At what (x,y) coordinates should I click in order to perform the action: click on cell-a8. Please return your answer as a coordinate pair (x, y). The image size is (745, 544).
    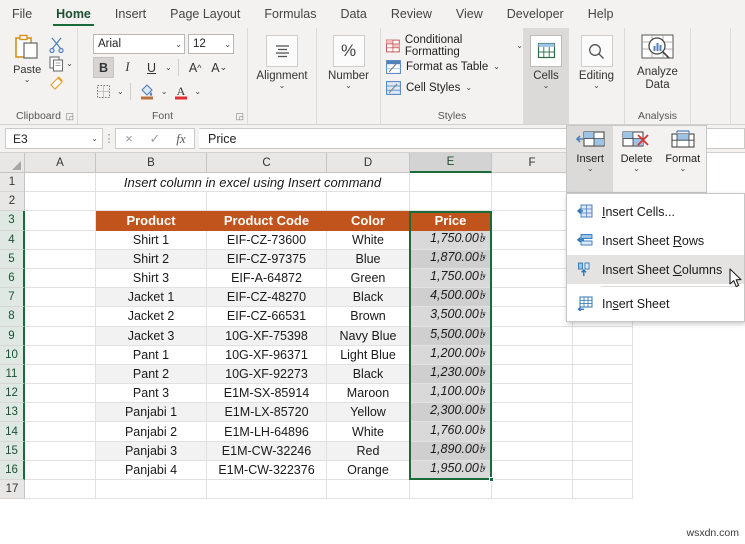
    Looking at the image, I should click on (60, 317).